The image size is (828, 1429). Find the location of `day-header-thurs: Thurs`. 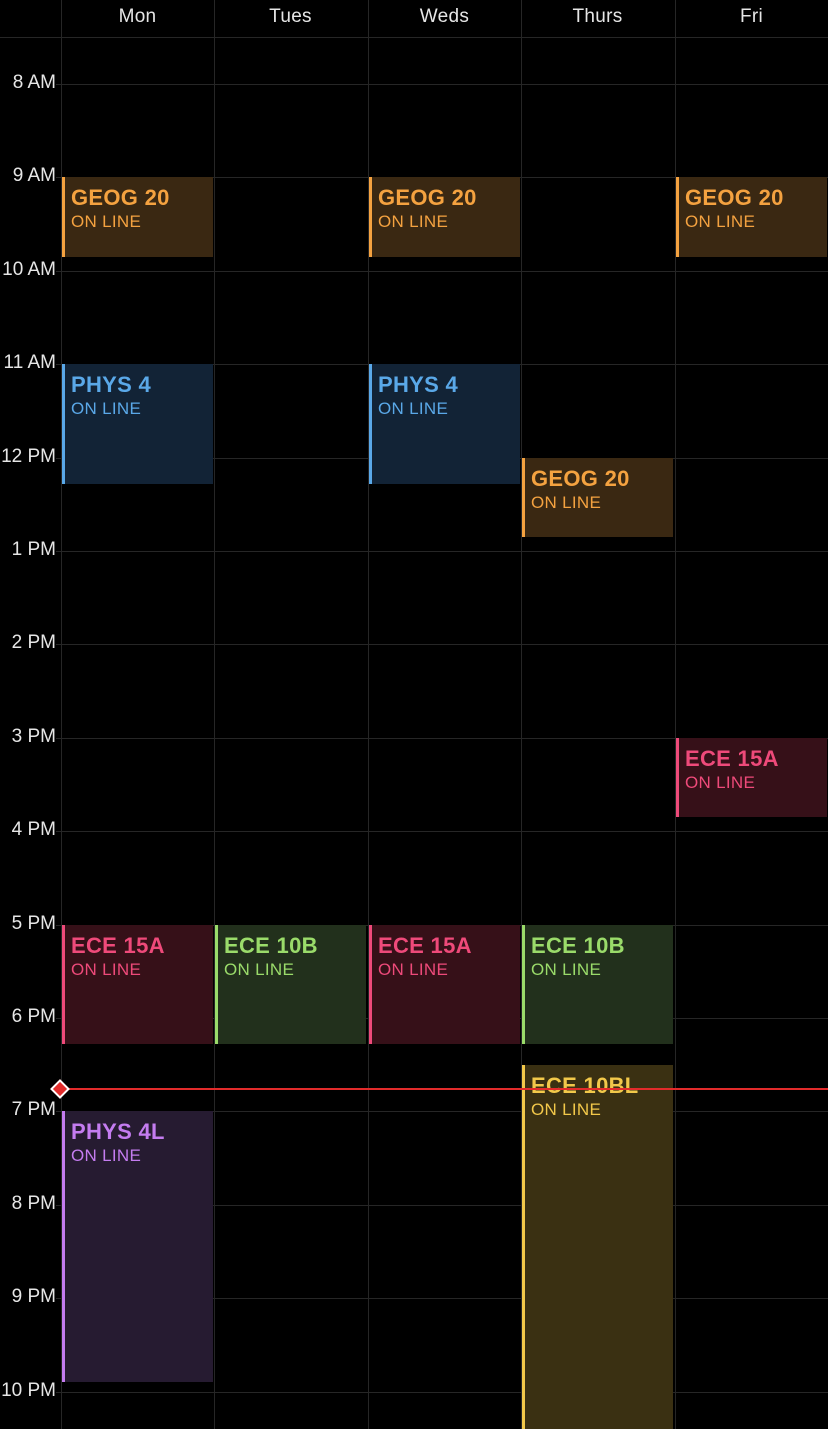

day-header-thurs: Thurs is located at coordinates (597, 18).